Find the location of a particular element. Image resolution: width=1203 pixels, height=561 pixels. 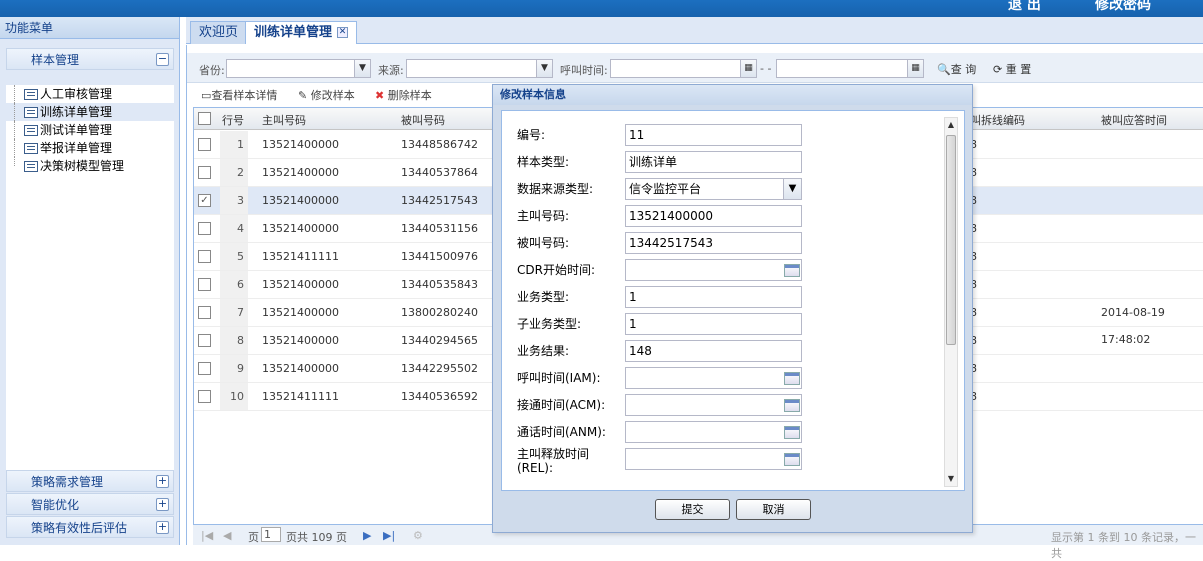

section-smart-optimize: 智能优化 + is located at coordinates (90, 504).